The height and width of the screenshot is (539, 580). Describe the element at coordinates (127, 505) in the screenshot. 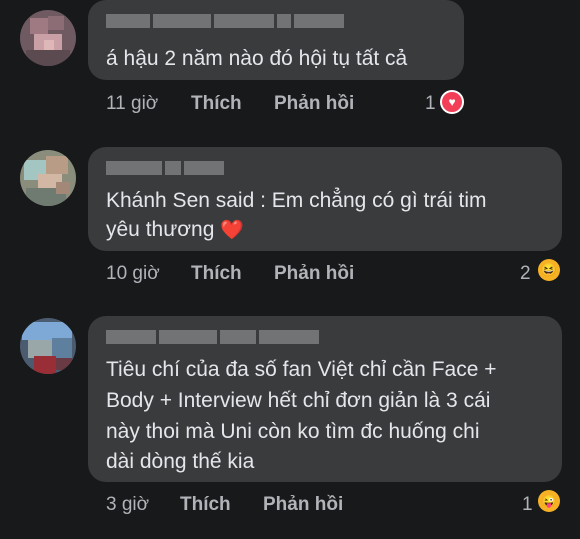

I see `comment-time: 3 giờ` at that location.